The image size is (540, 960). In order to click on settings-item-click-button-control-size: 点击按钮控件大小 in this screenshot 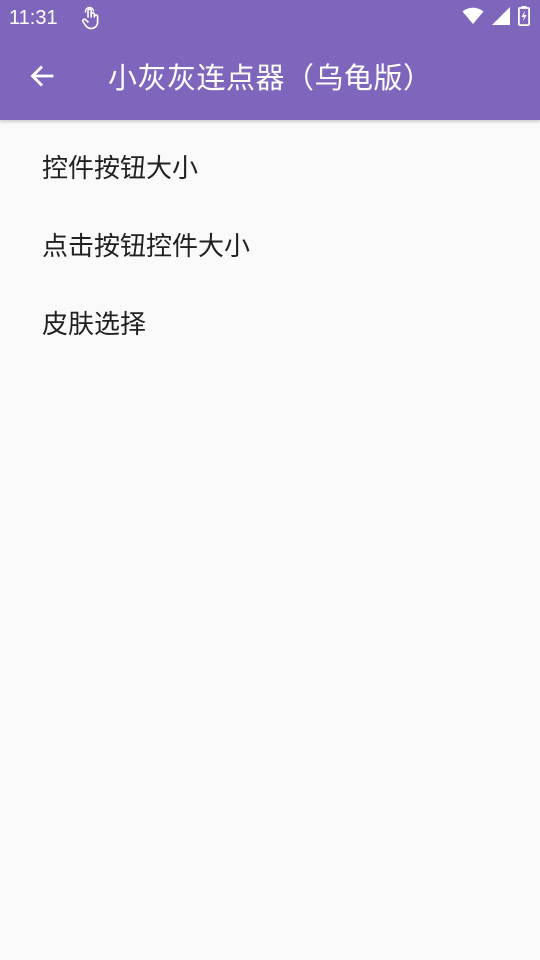, I will do `click(270, 247)`.